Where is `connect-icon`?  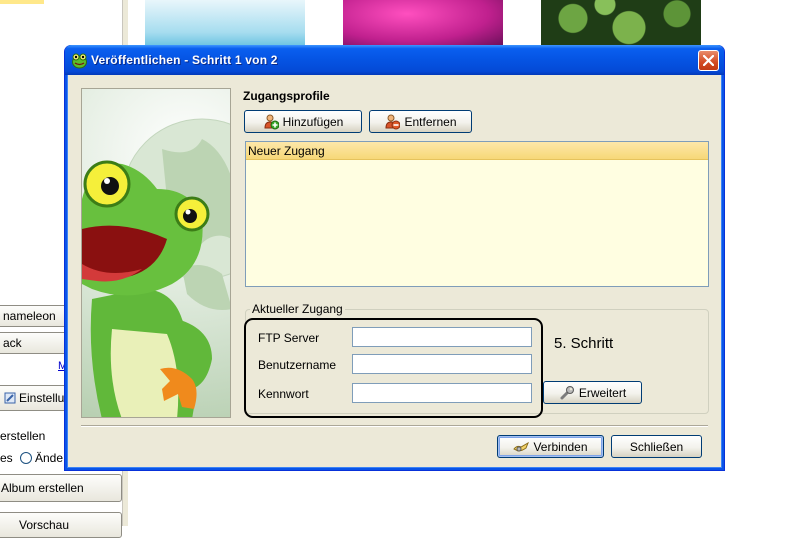 connect-icon is located at coordinates (521, 446).